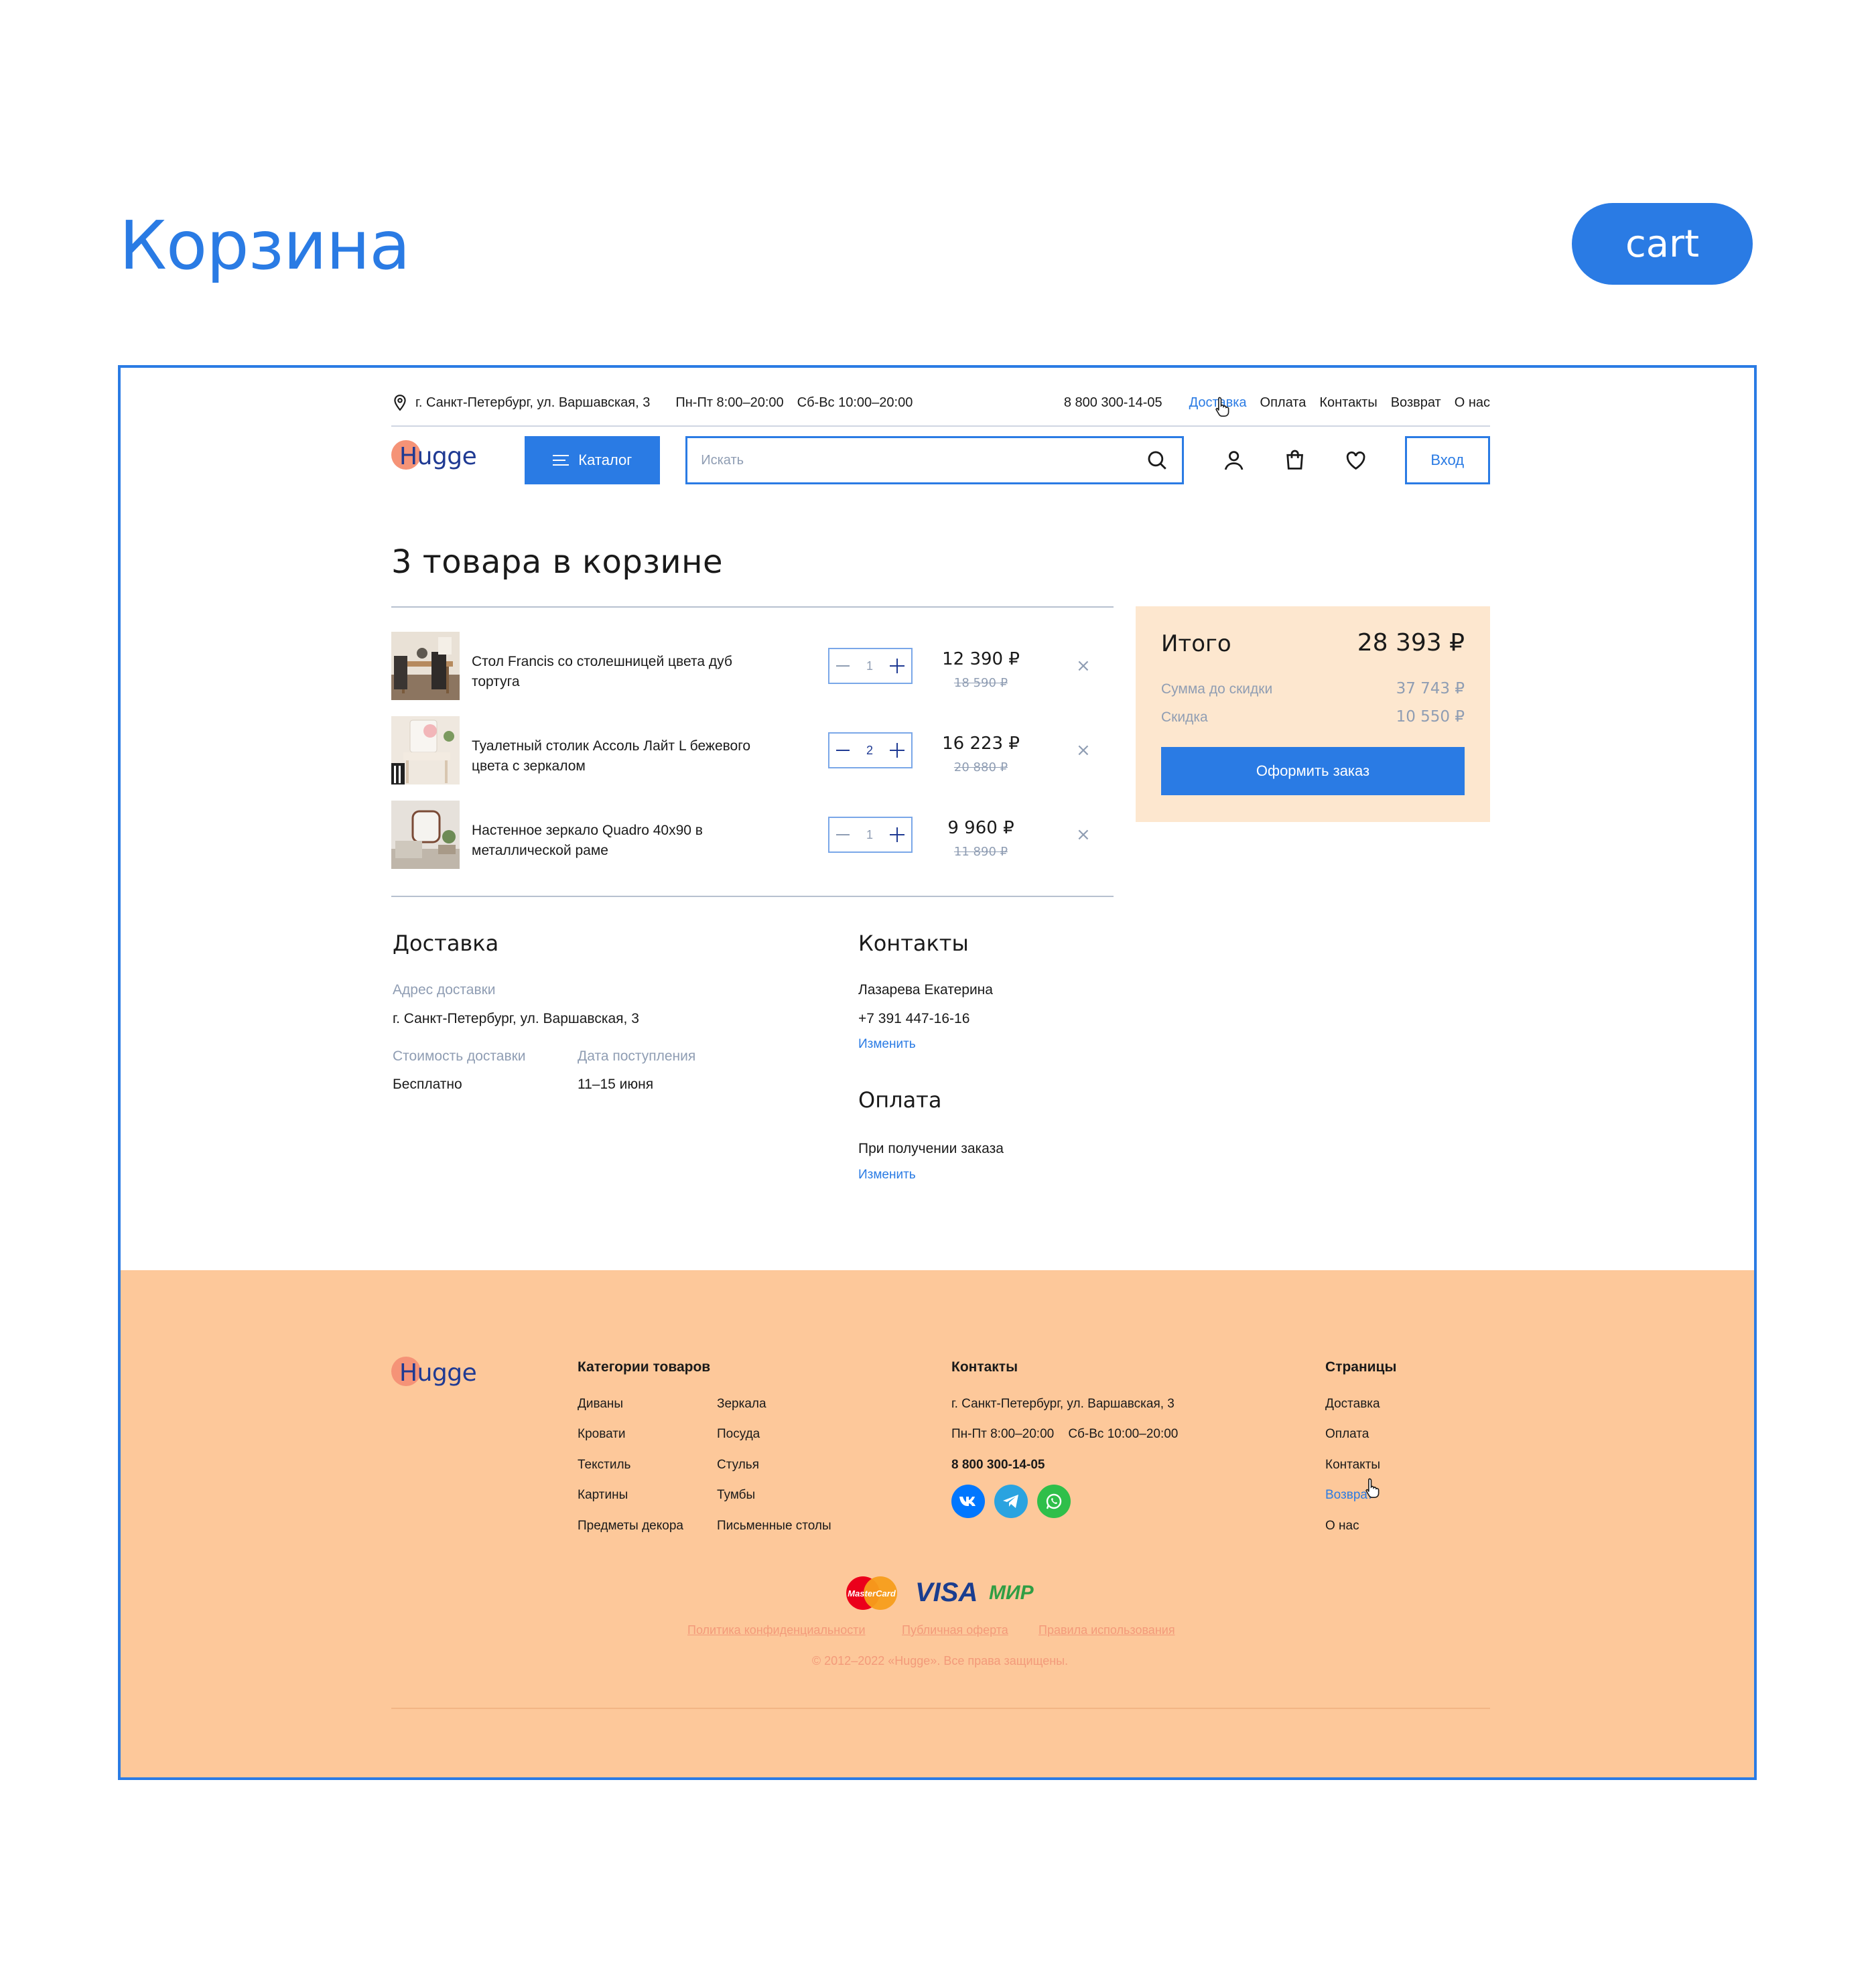 This screenshot has height=1979, width=1876. I want to click on whatsapp-icon, so click(1054, 1501).